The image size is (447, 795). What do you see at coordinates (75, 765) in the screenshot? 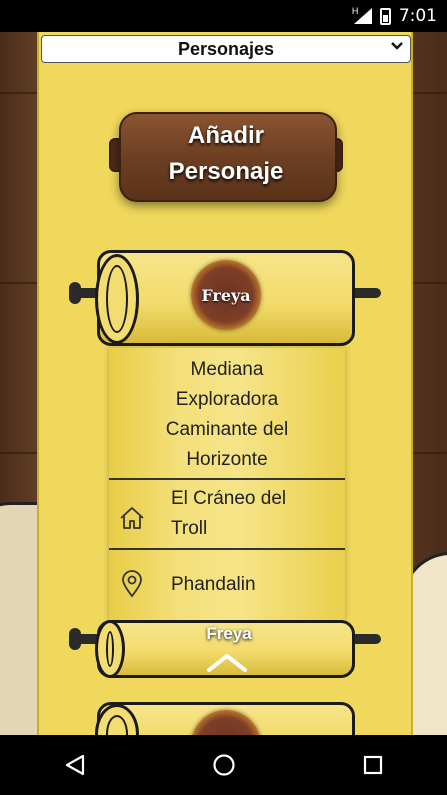
I see `back-icon` at bounding box center [75, 765].